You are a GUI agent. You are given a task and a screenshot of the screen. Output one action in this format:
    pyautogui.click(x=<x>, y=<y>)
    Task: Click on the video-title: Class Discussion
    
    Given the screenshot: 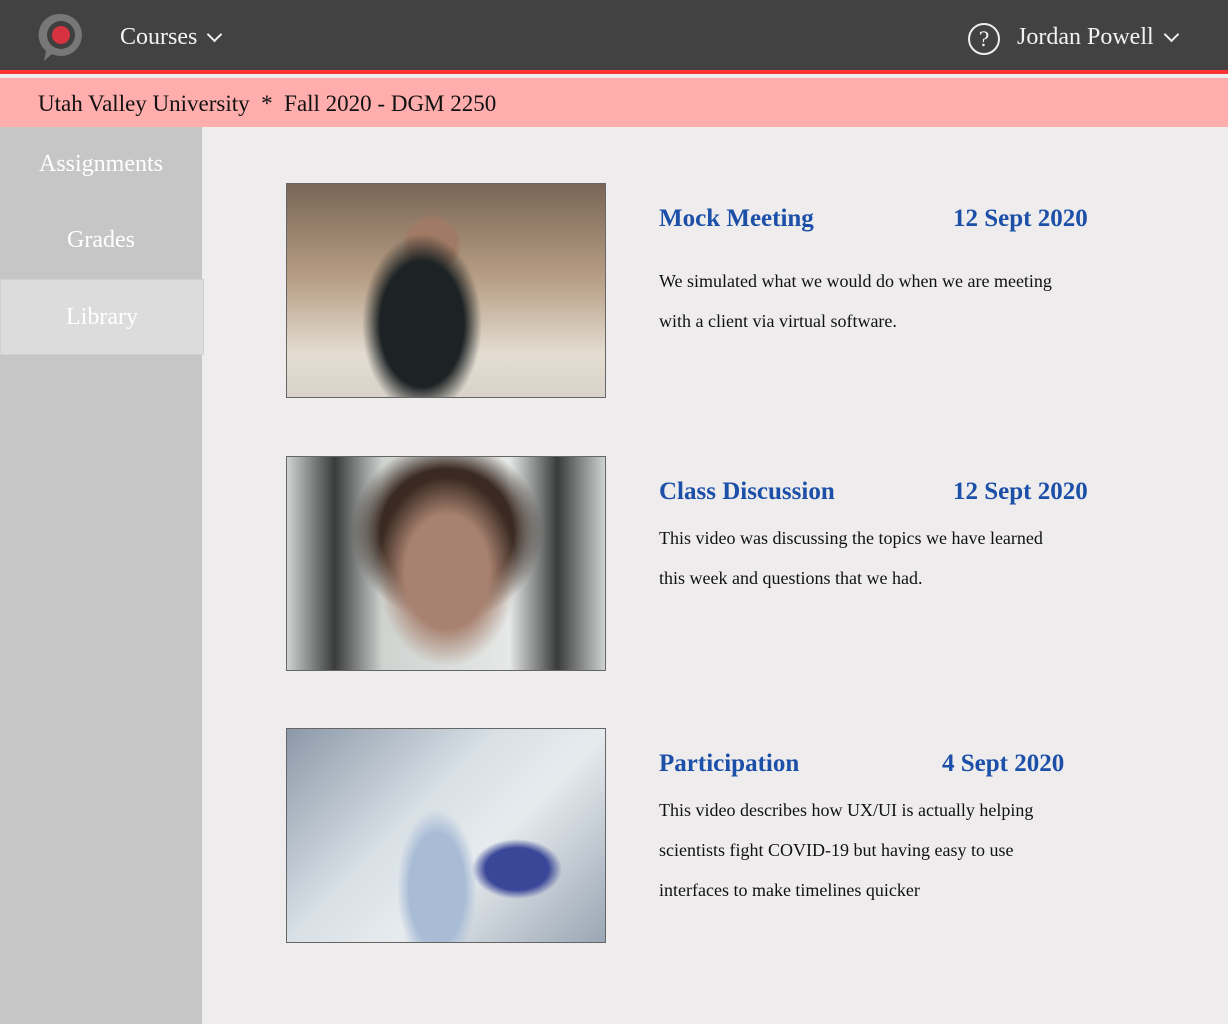 What is the action you would take?
    pyautogui.click(x=747, y=492)
    